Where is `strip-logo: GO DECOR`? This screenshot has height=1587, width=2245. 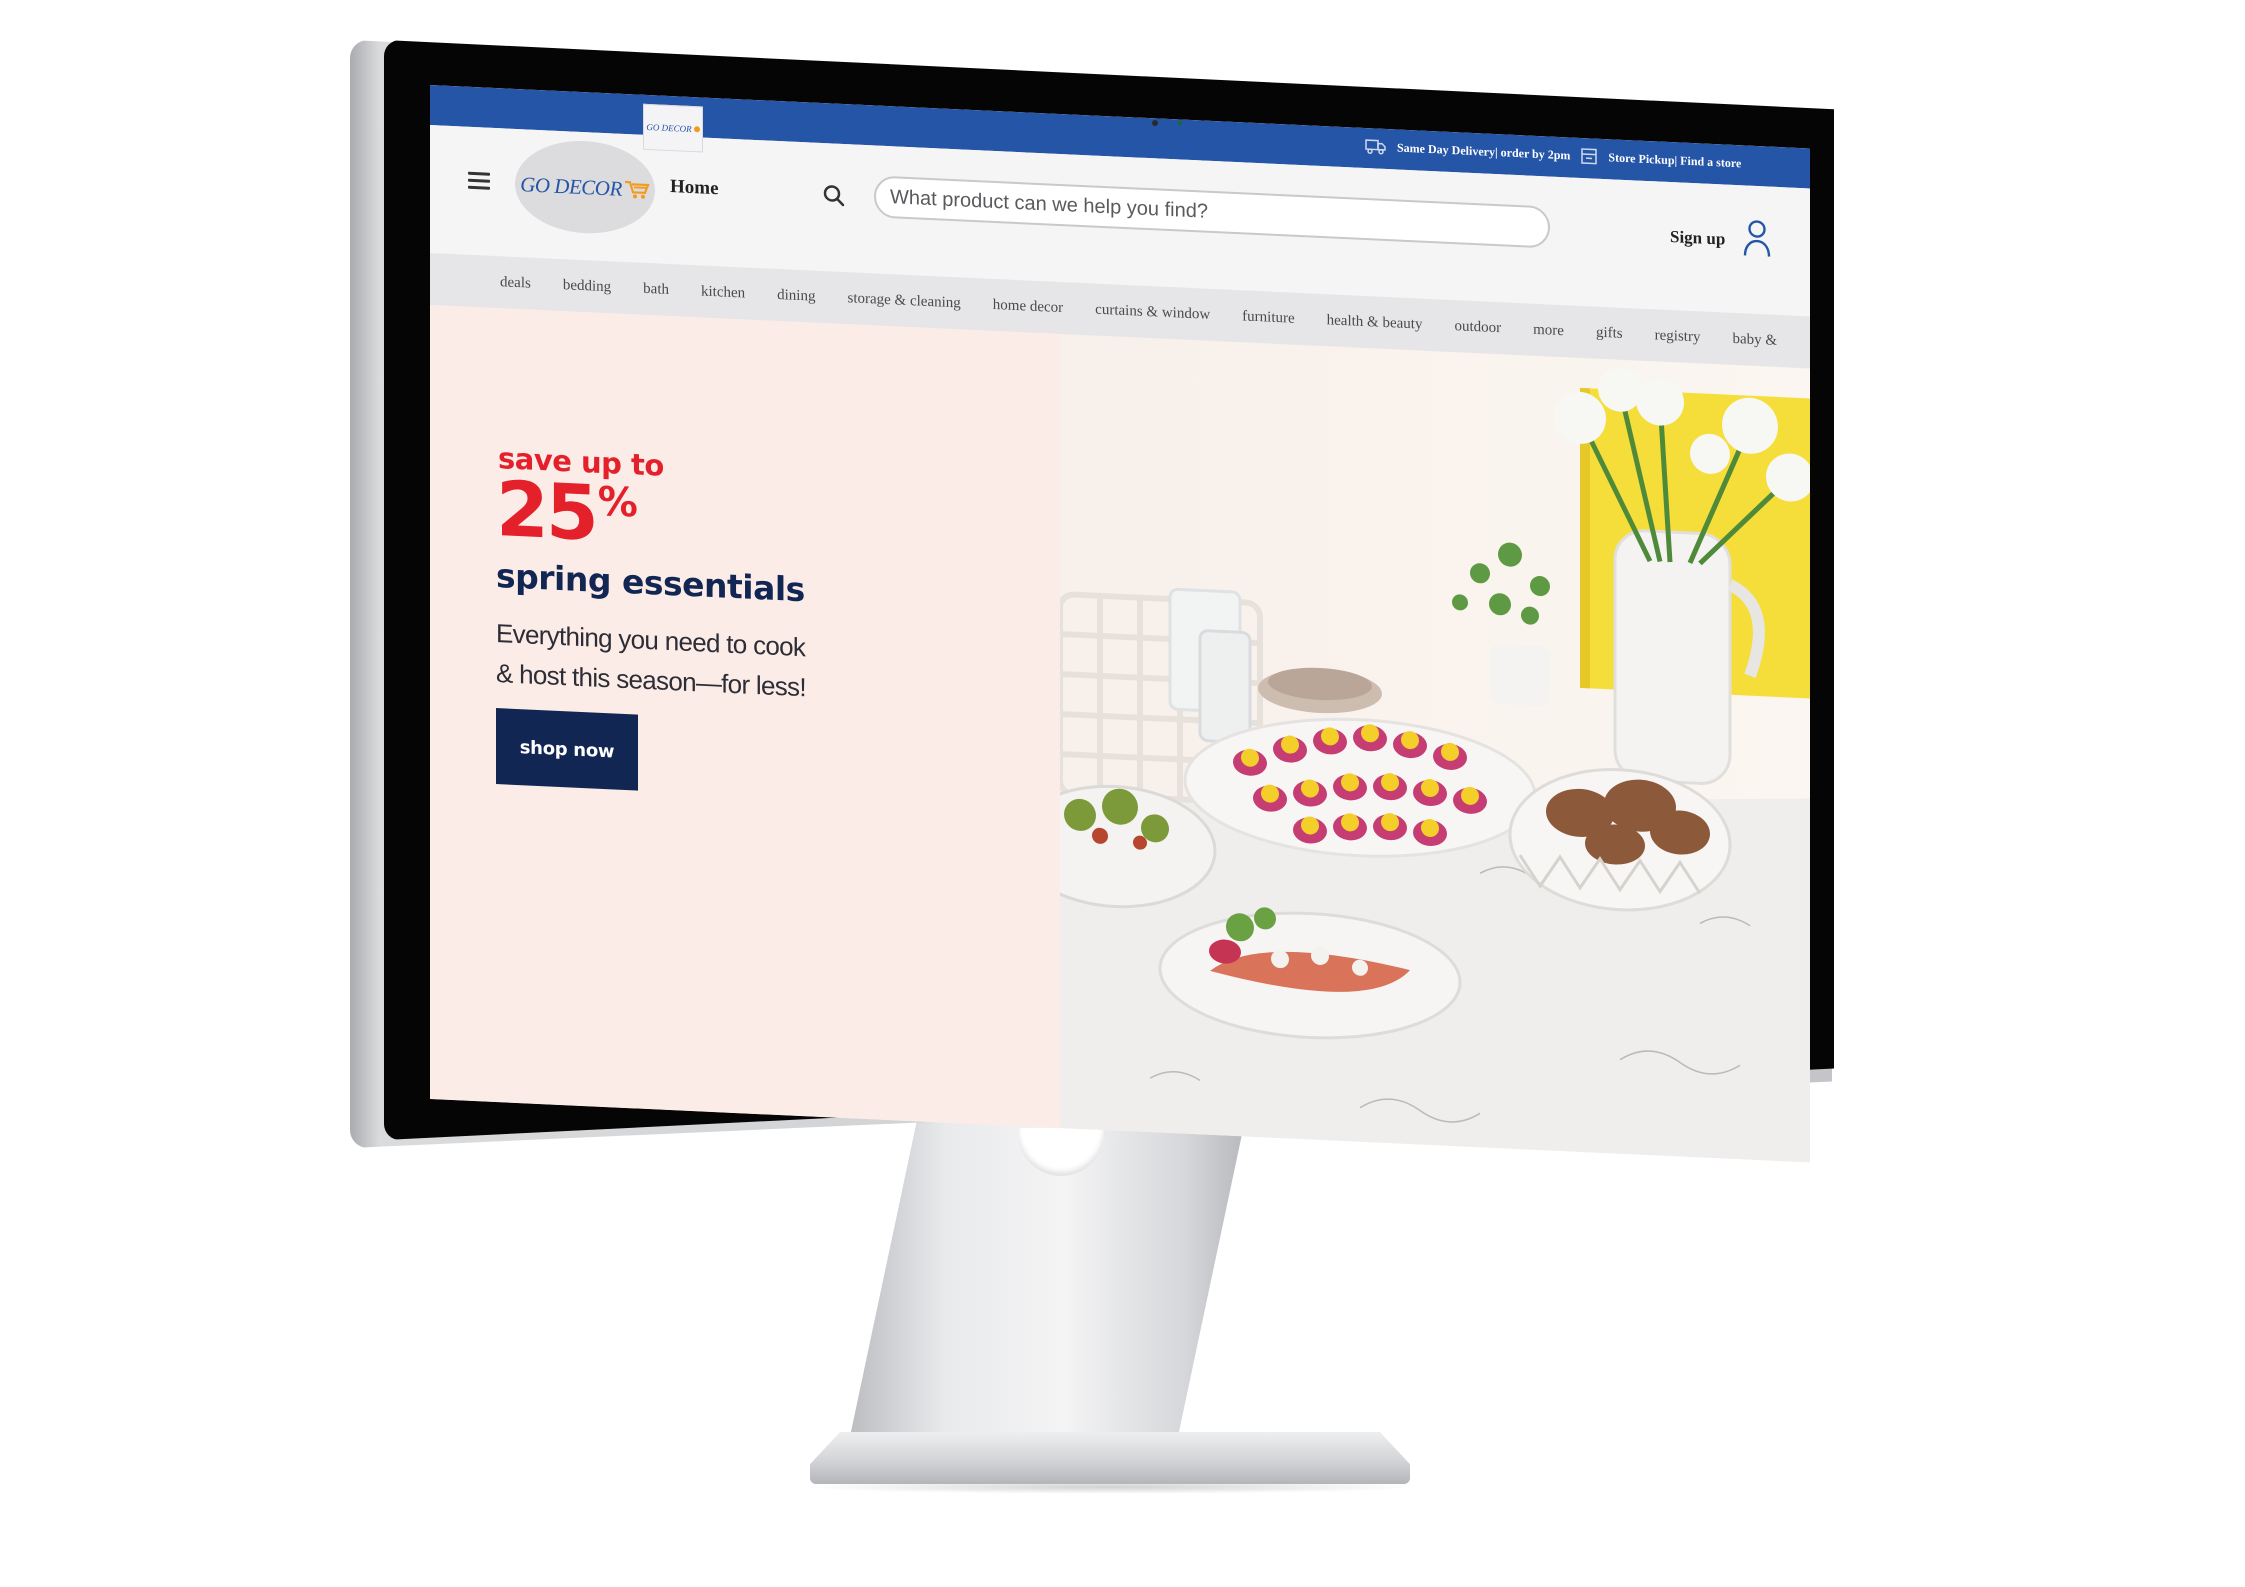
strip-logo: GO DECOR is located at coordinates (673, 128).